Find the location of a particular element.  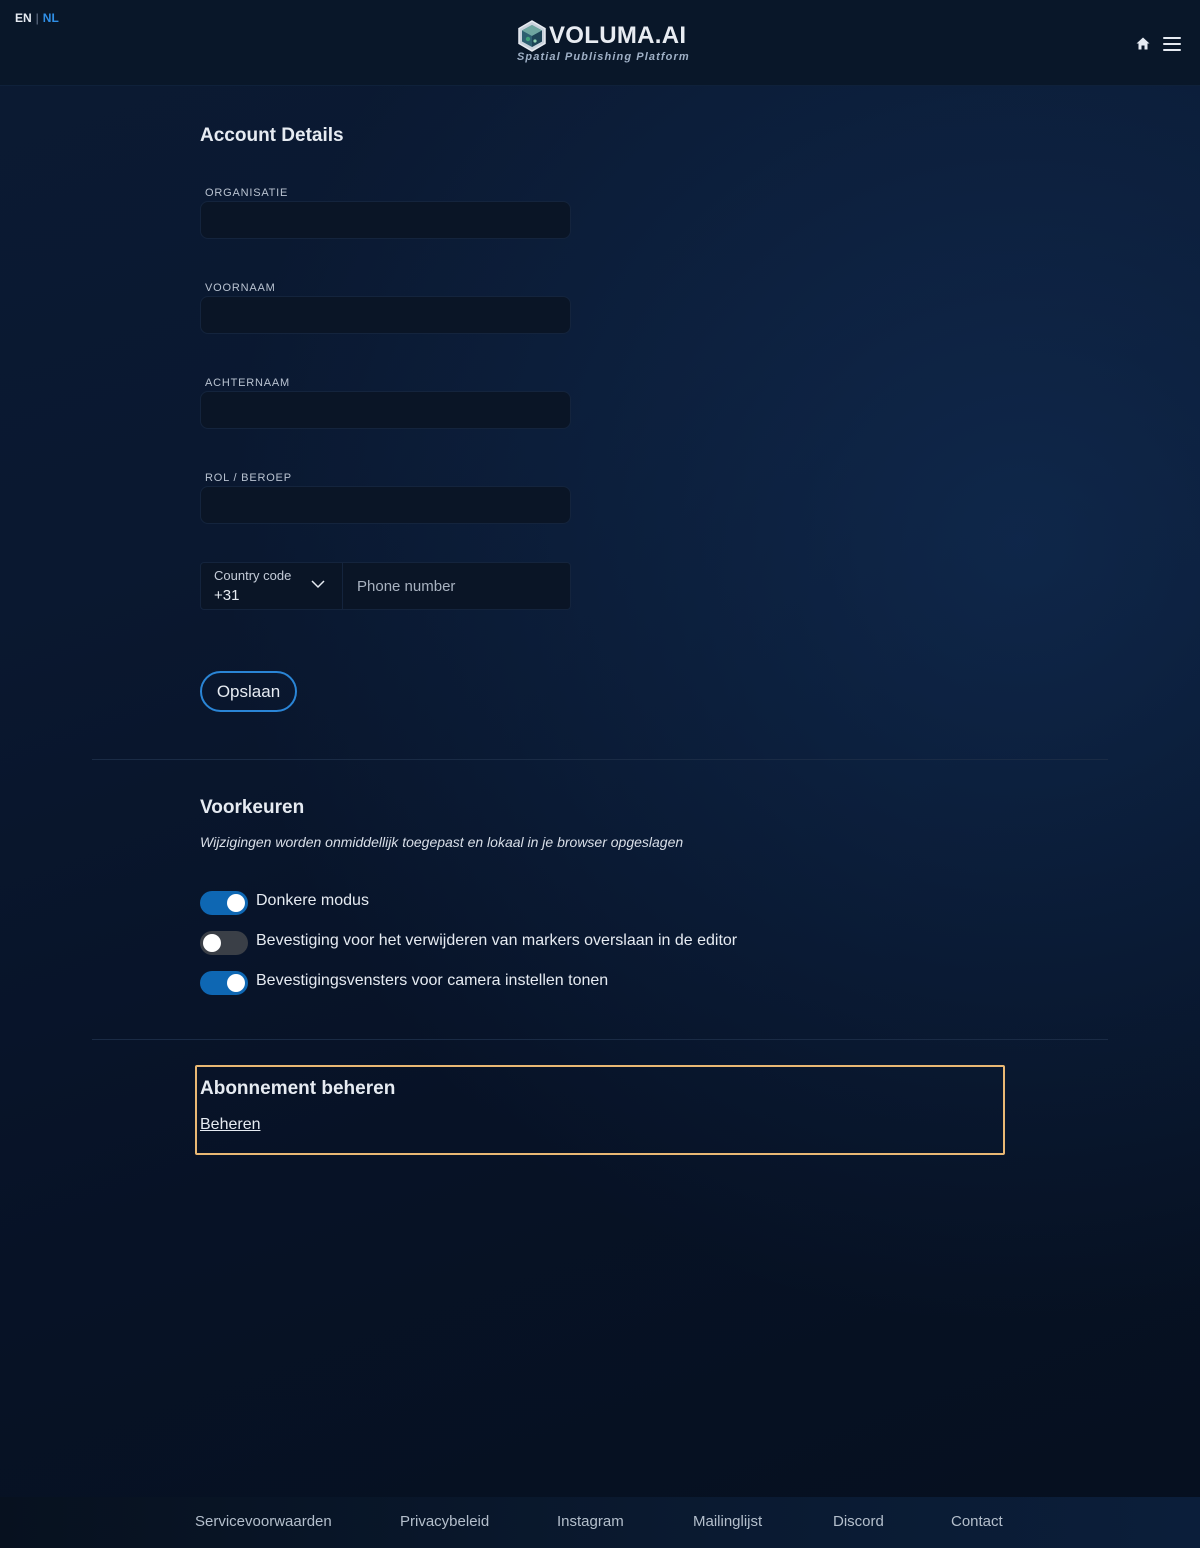

menu-icon is located at coordinates (1172, 44).